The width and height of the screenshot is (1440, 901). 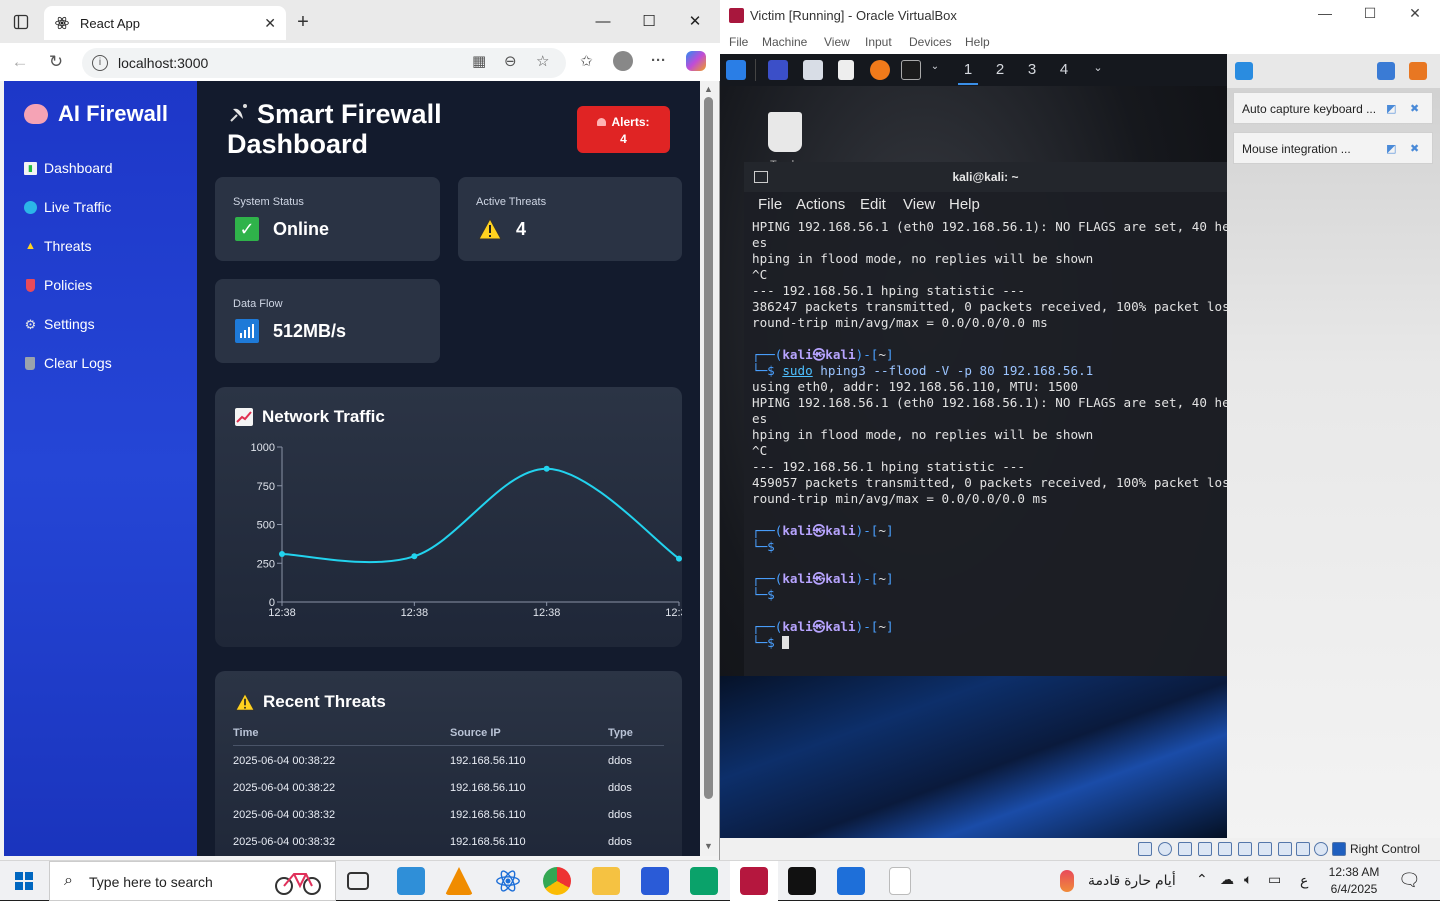 What do you see at coordinates (708, 89) in the screenshot?
I see `scroll-up-icon: ▲` at bounding box center [708, 89].